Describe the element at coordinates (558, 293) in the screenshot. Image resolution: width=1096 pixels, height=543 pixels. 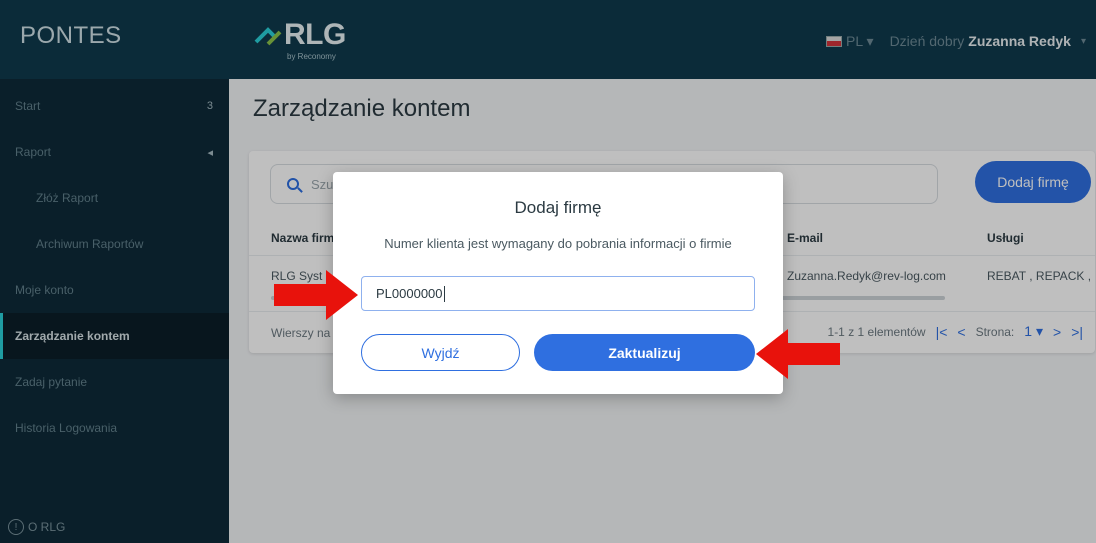
I see `client-number-input: PL0000000` at that location.